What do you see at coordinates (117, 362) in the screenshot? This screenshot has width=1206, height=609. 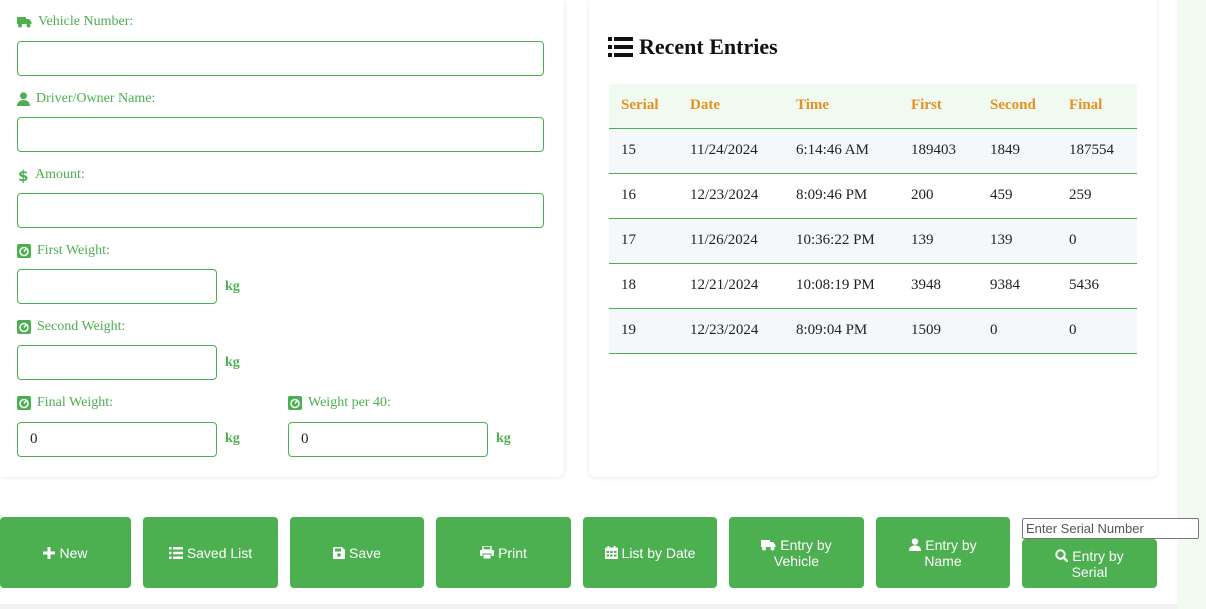 I see `second-weight-input` at bounding box center [117, 362].